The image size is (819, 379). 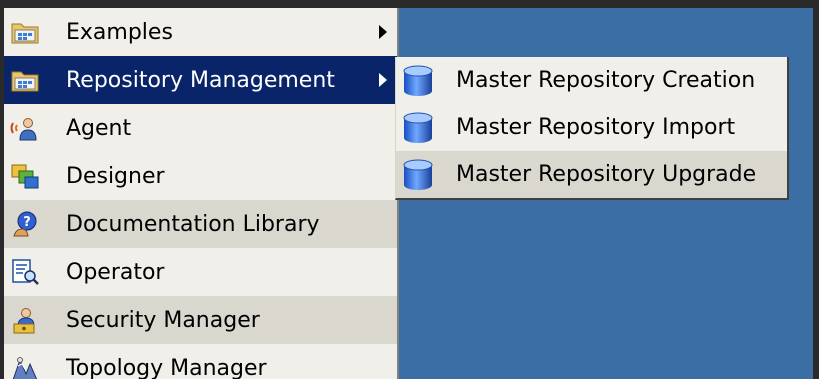 I want to click on menu-item-operator: Operator, so click(x=200, y=272).